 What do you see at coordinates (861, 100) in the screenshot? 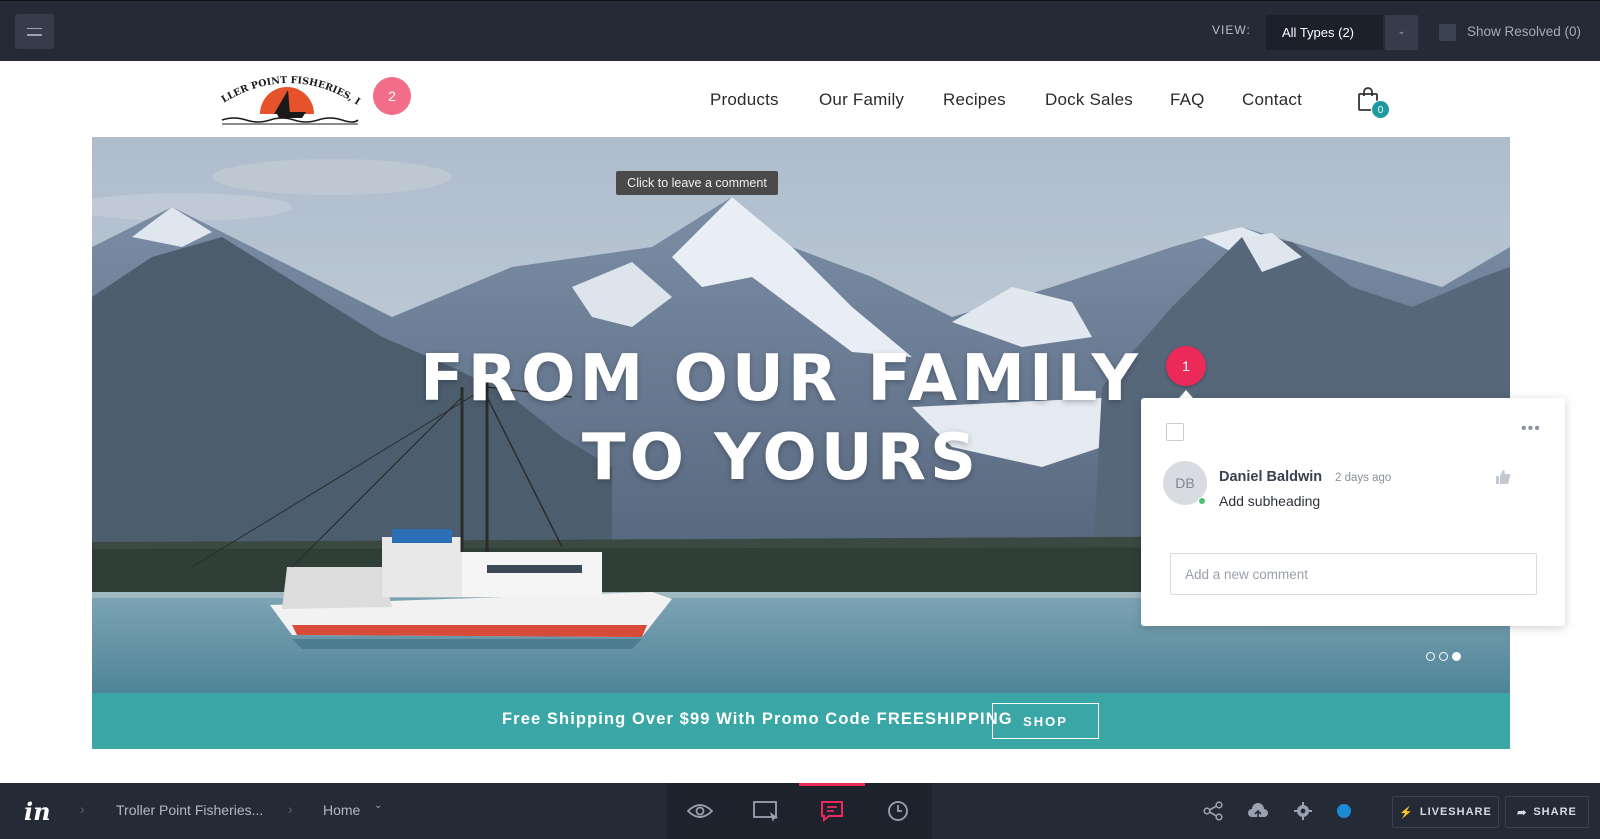
I see `nav-our-family: Our Family` at bounding box center [861, 100].